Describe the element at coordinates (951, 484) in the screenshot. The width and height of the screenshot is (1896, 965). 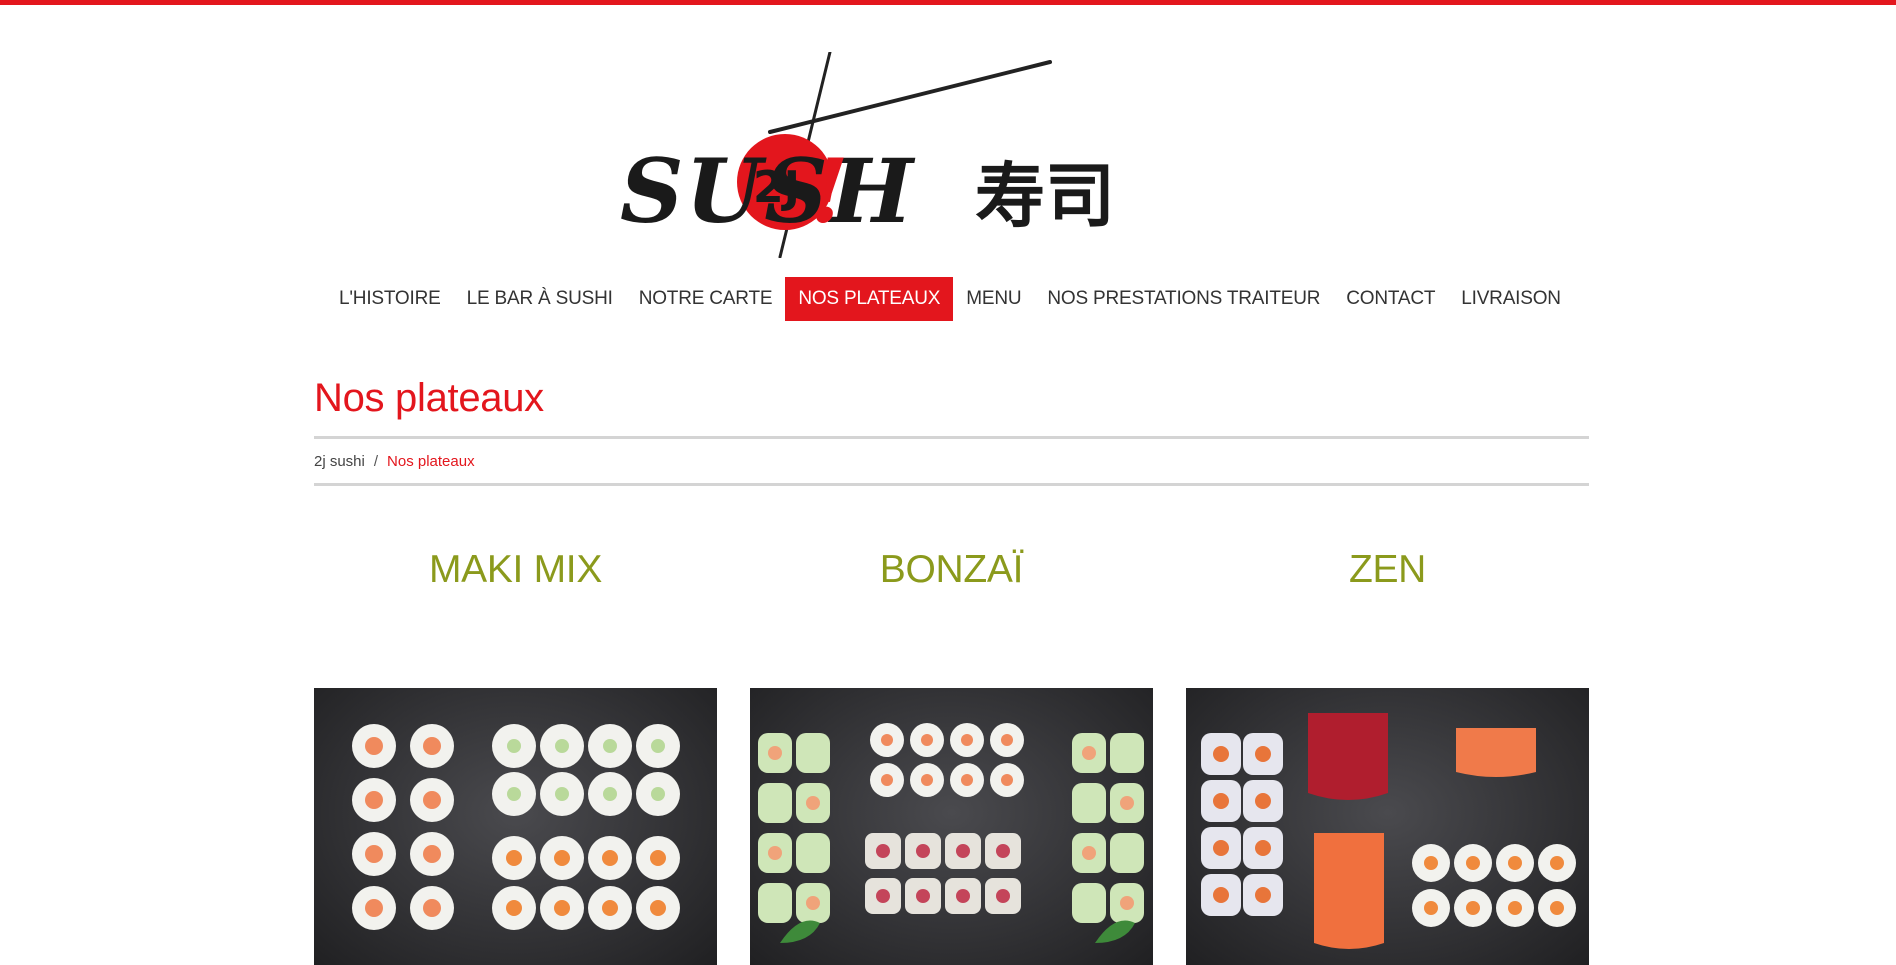
I see `breadcrumb-divider` at that location.